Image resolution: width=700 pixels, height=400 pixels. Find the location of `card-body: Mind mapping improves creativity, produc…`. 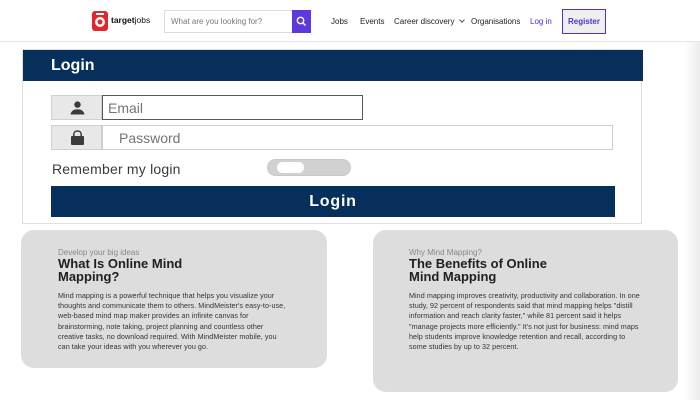

card-body: Mind mapping improves creativity, produc… is located at coordinates (524, 321).